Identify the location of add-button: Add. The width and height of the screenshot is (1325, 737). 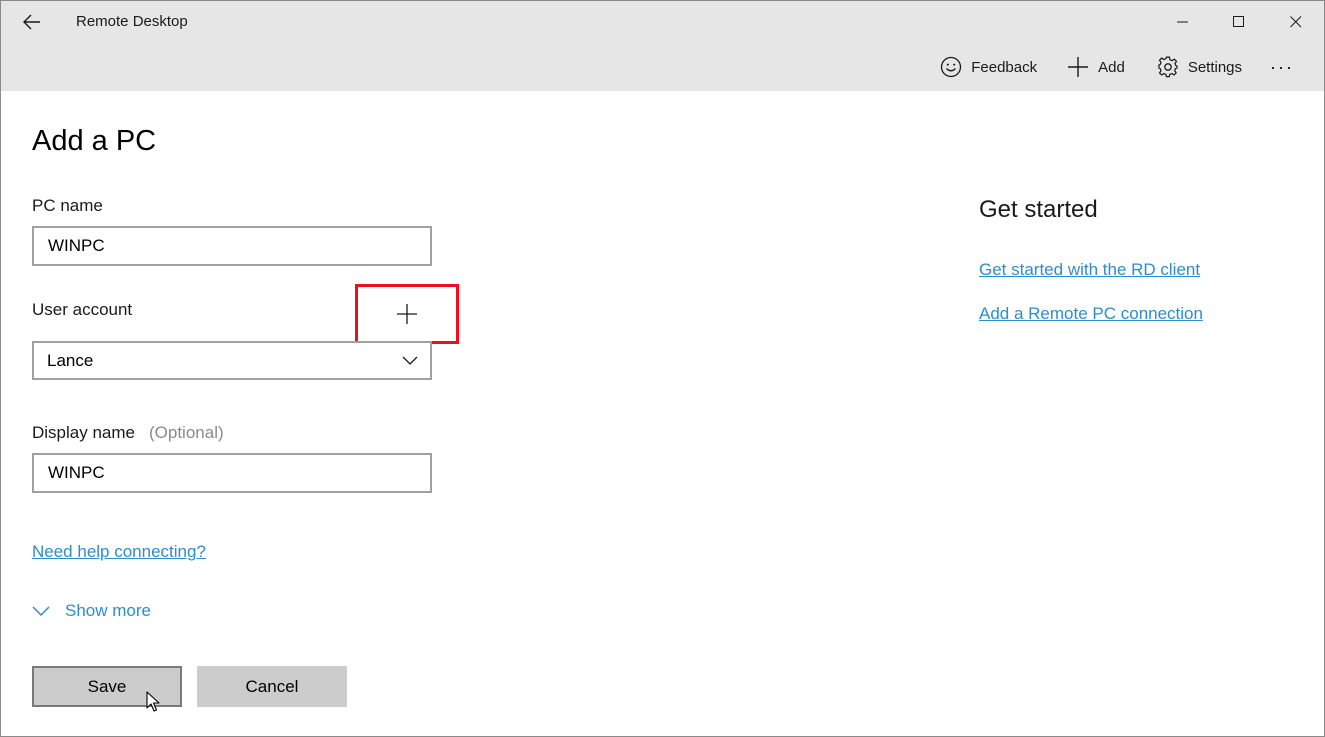
(1096, 67).